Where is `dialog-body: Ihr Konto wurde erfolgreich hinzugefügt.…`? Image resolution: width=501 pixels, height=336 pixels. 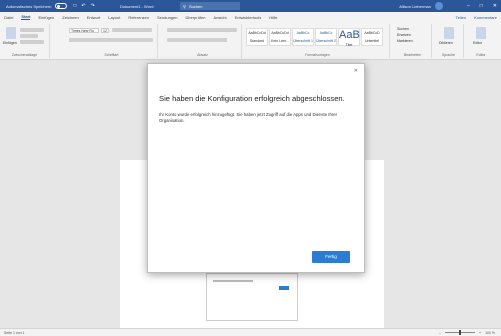
dialog-body: Ihr Konto wurde erfolgreich hinzugefügt.… is located at coordinates (248, 117).